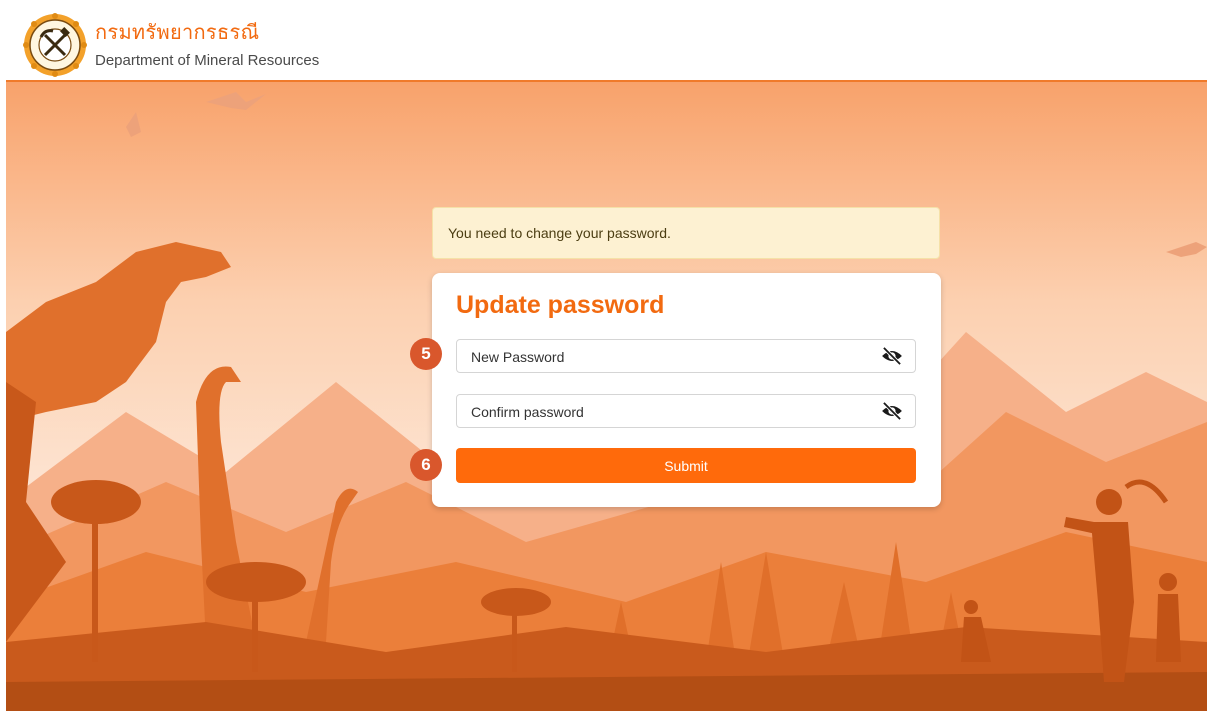  What do you see at coordinates (426, 354) in the screenshot?
I see `step-badge-5: 5` at bounding box center [426, 354].